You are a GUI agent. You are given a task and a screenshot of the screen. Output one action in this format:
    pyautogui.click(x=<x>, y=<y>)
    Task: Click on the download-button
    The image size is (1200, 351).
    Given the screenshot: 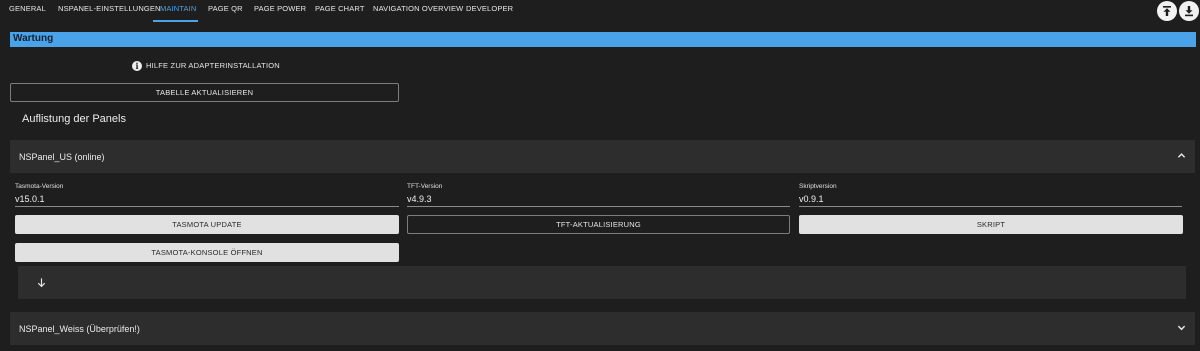 What is the action you would take?
    pyautogui.click(x=1189, y=11)
    